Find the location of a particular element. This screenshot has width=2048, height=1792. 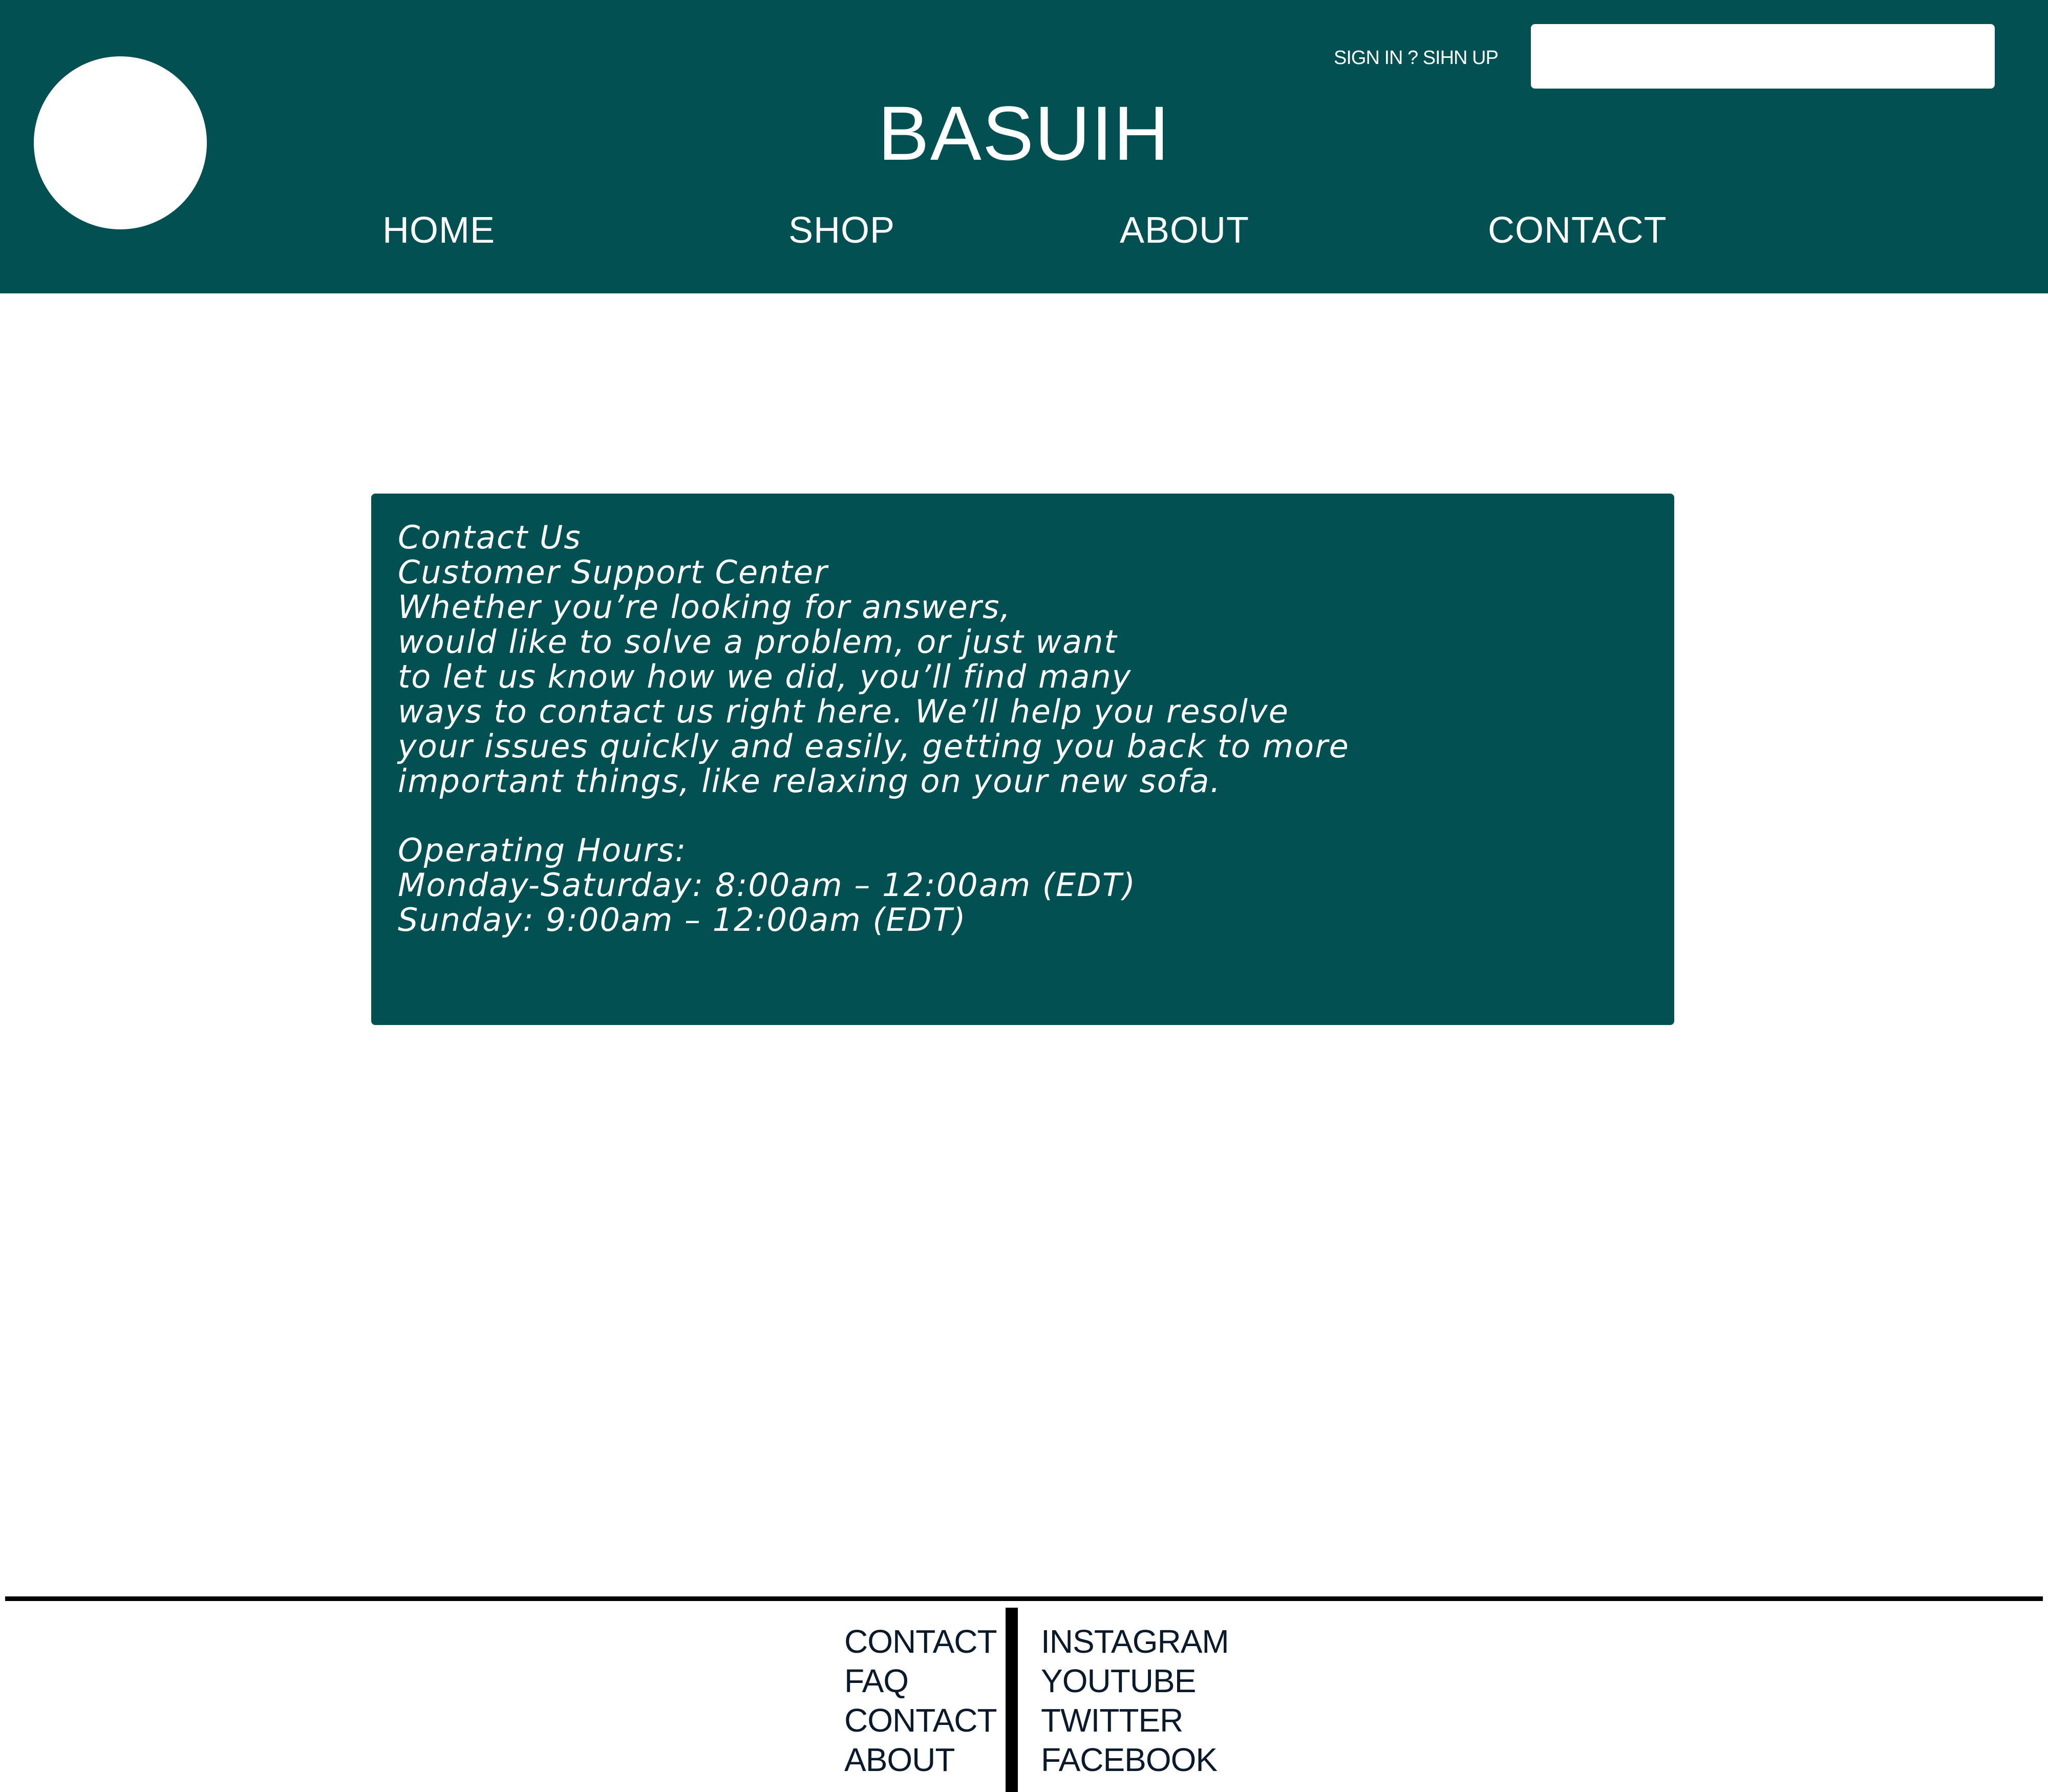

footer-social-links: INSTAGRAM YOUTUBE TWITTER FACEBOOK is located at coordinates (1135, 1701).